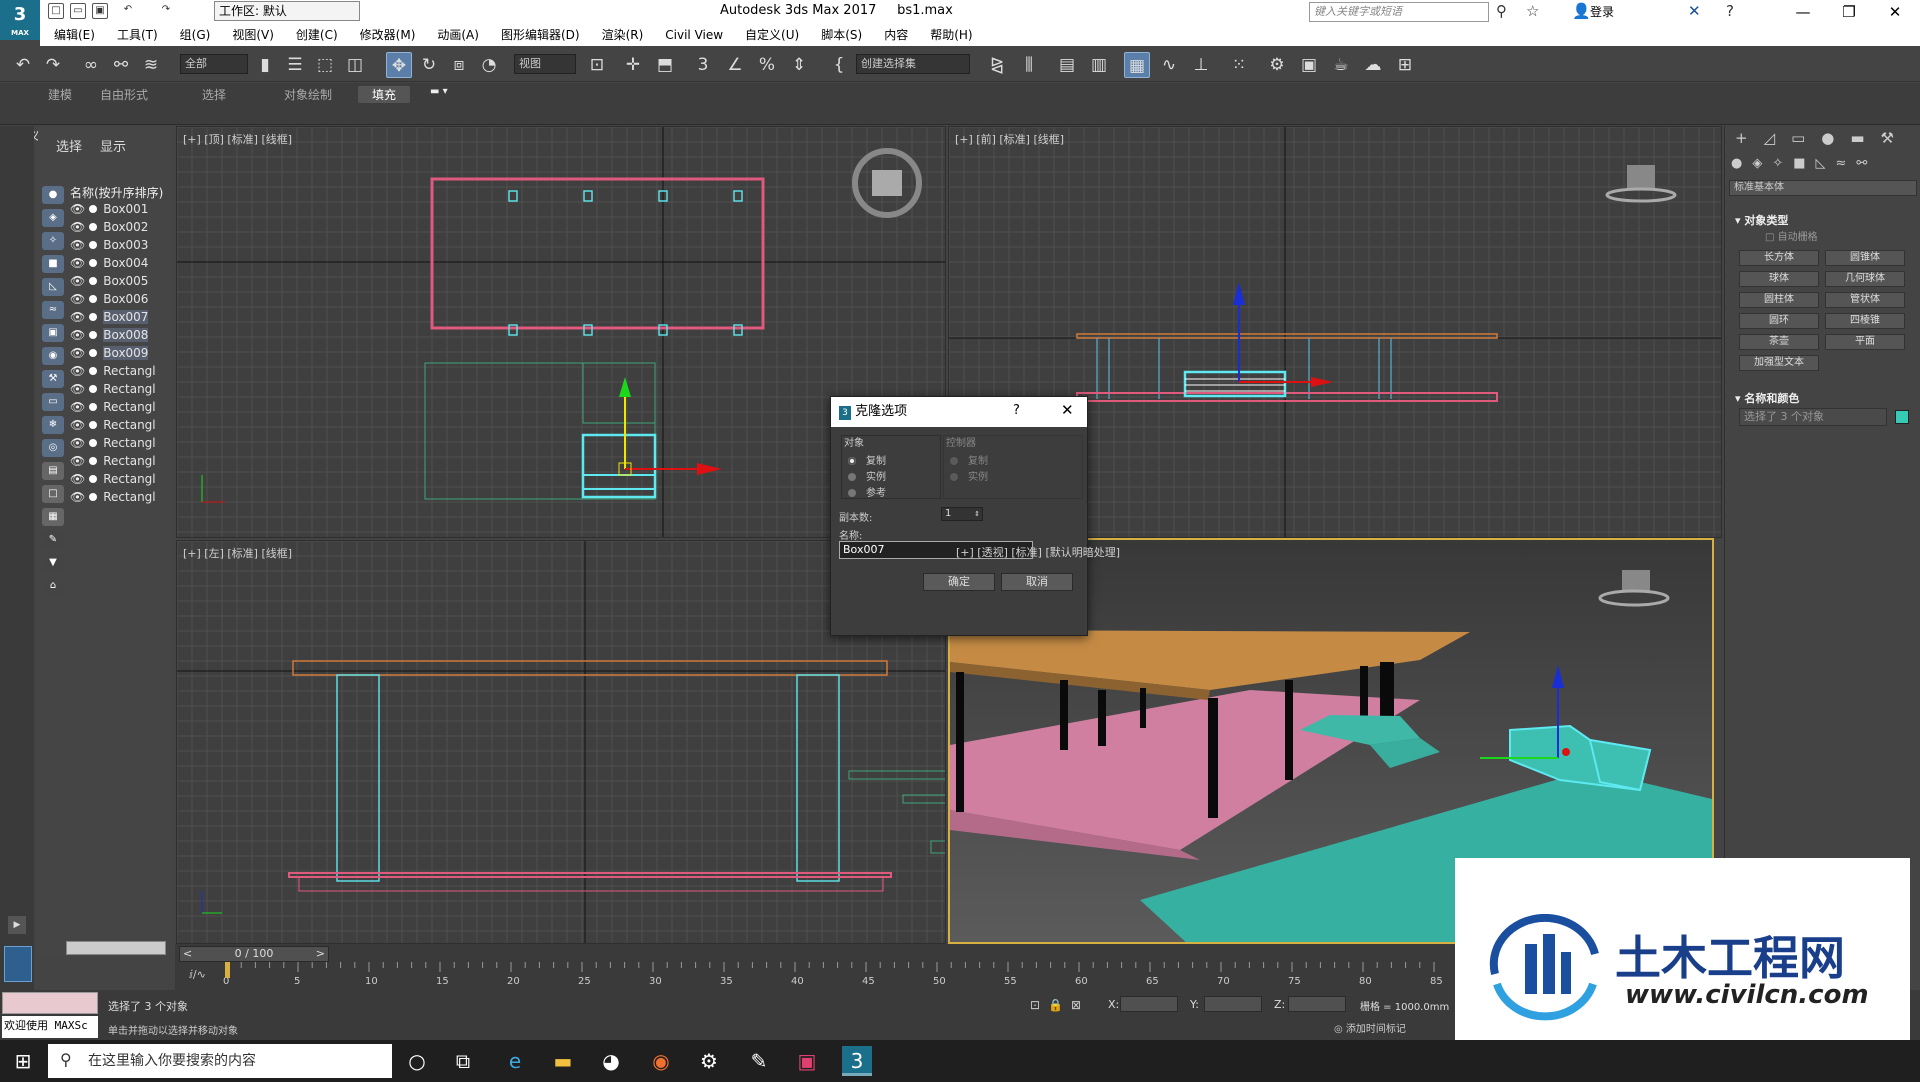 The image size is (1920, 1082). Describe the element at coordinates (799, 65) in the screenshot. I see `spinner-snap-icon: ⇕` at that location.